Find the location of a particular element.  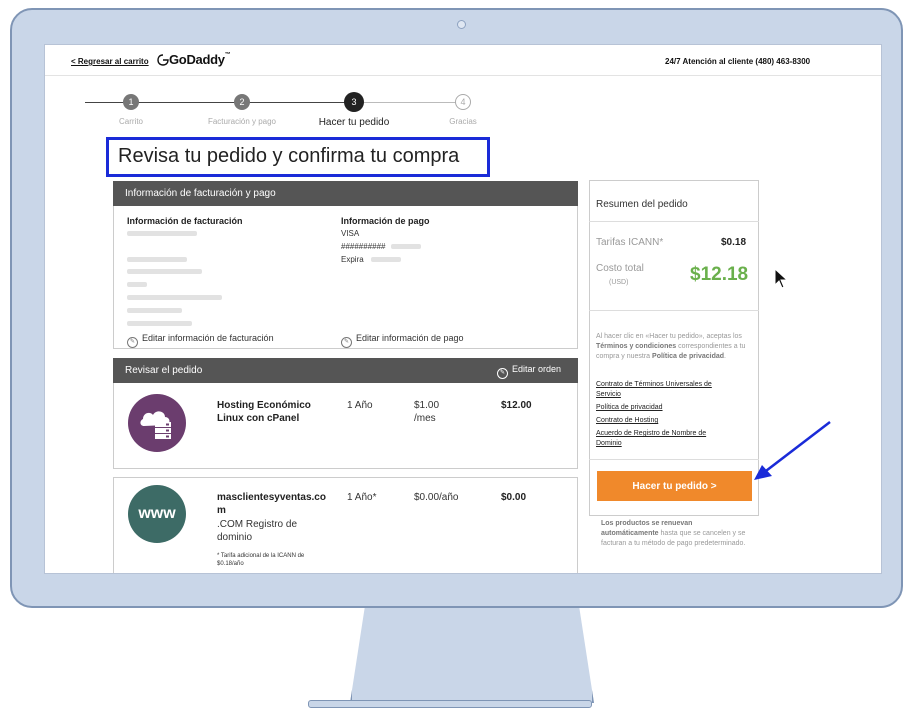

universal-terms-link: Contrato de Términos Universales de is located at coordinates (654, 385).